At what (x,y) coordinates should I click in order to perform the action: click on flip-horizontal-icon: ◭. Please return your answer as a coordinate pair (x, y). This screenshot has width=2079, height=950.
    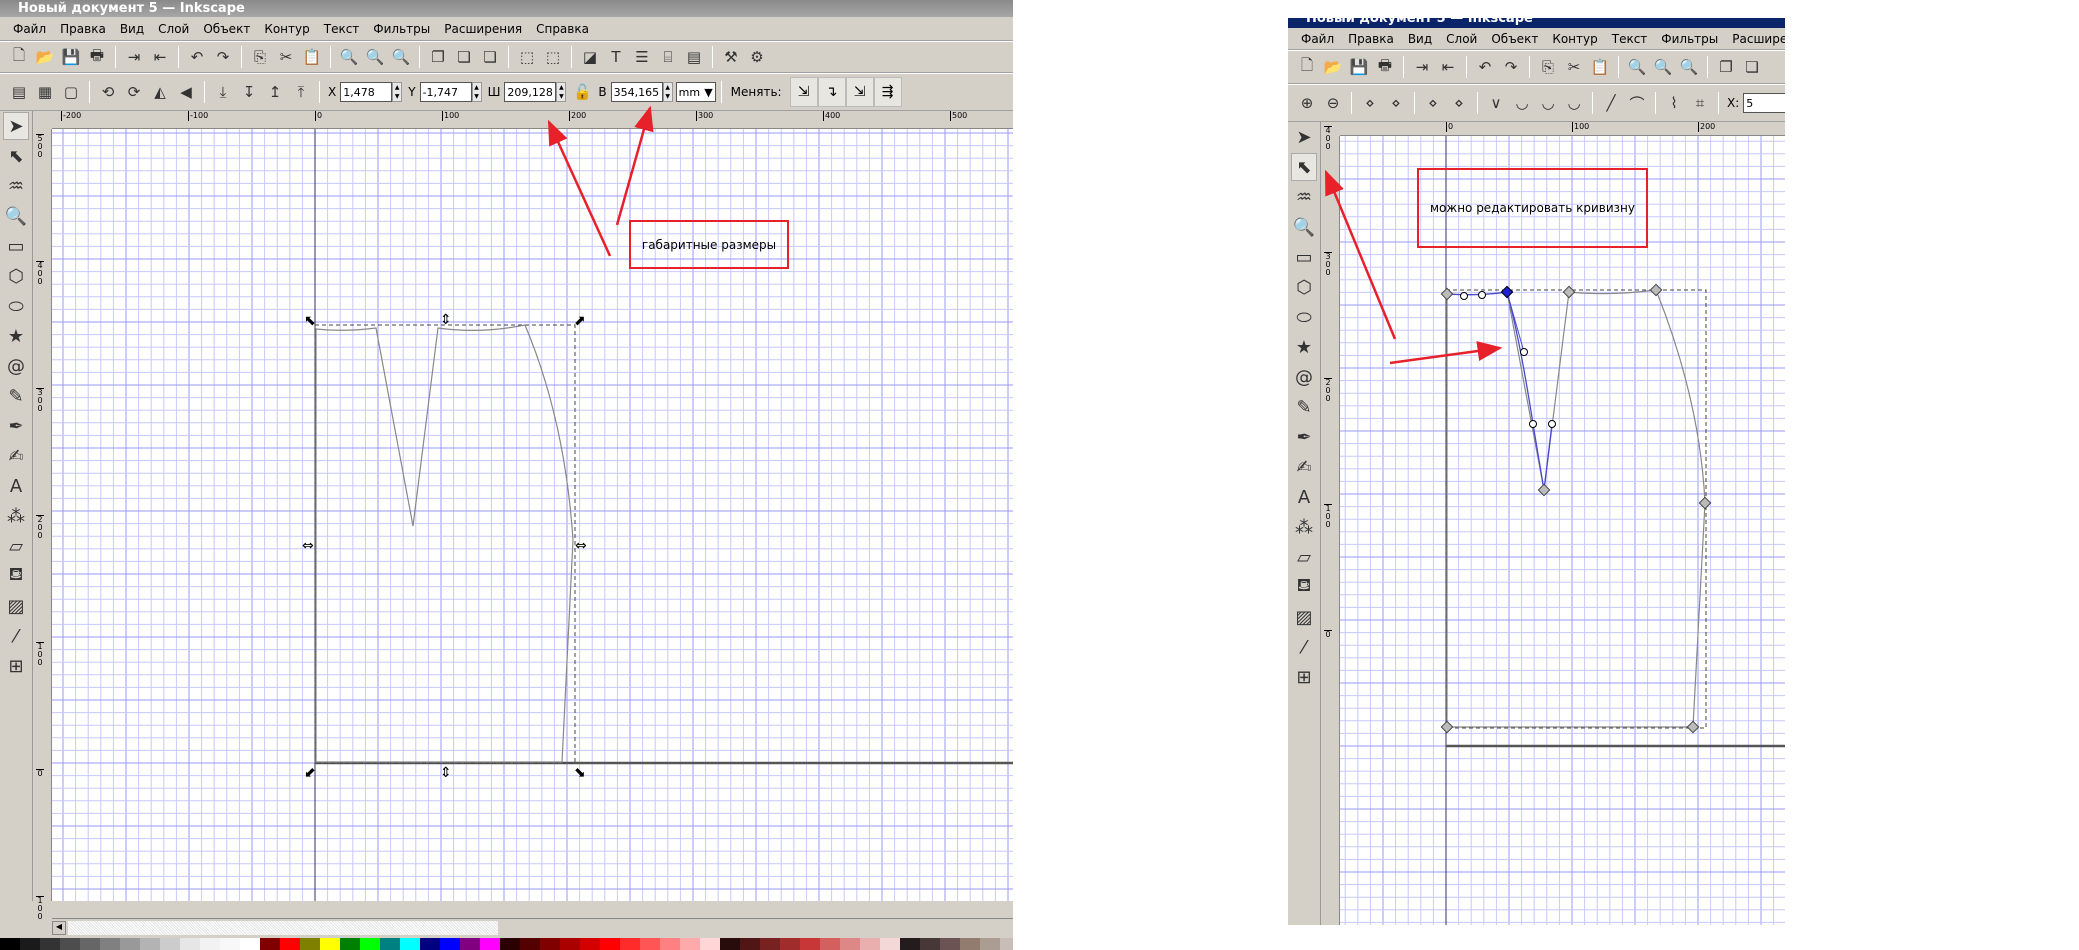
    Looking at the image, I should click on (160, 92).